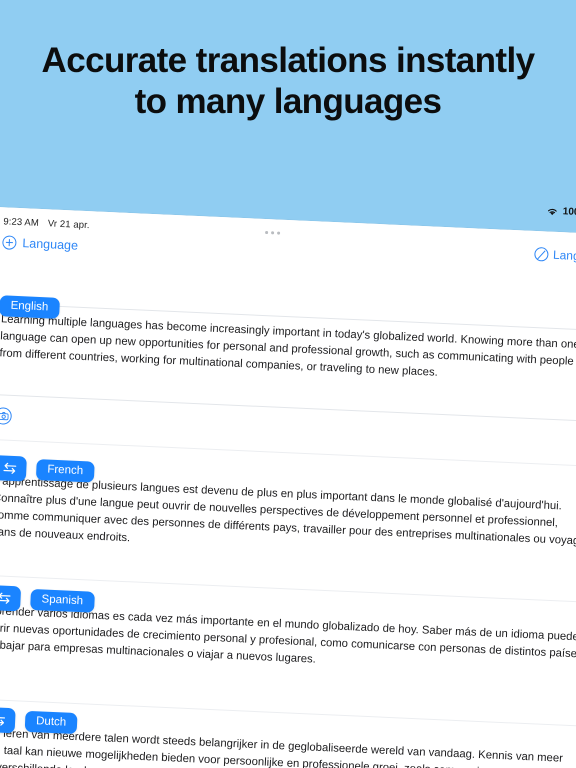 The height and width of the screenshot is (768, 576). I want to click on source-language-row: English, so click(30, 307).